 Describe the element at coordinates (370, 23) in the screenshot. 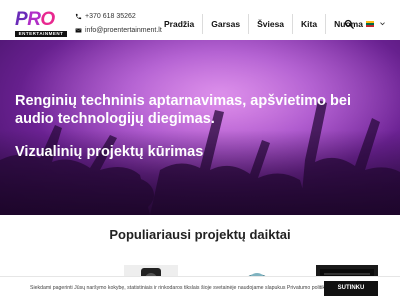

I see `lithuanian-flag-icon` at that location.